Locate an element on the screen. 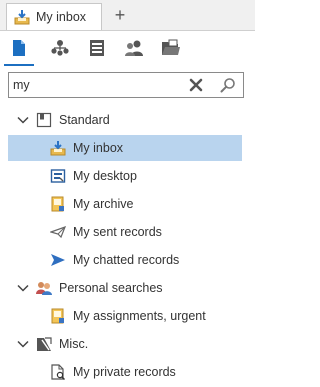  toolbar is located at coordinates (127, 48).